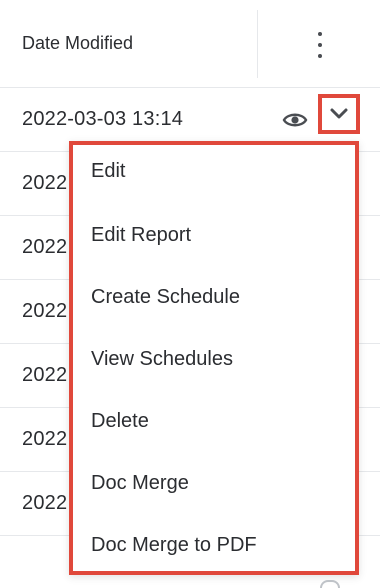 The image size is (380, 588). I want to click on chevron-down-icon, so click(339, 113).